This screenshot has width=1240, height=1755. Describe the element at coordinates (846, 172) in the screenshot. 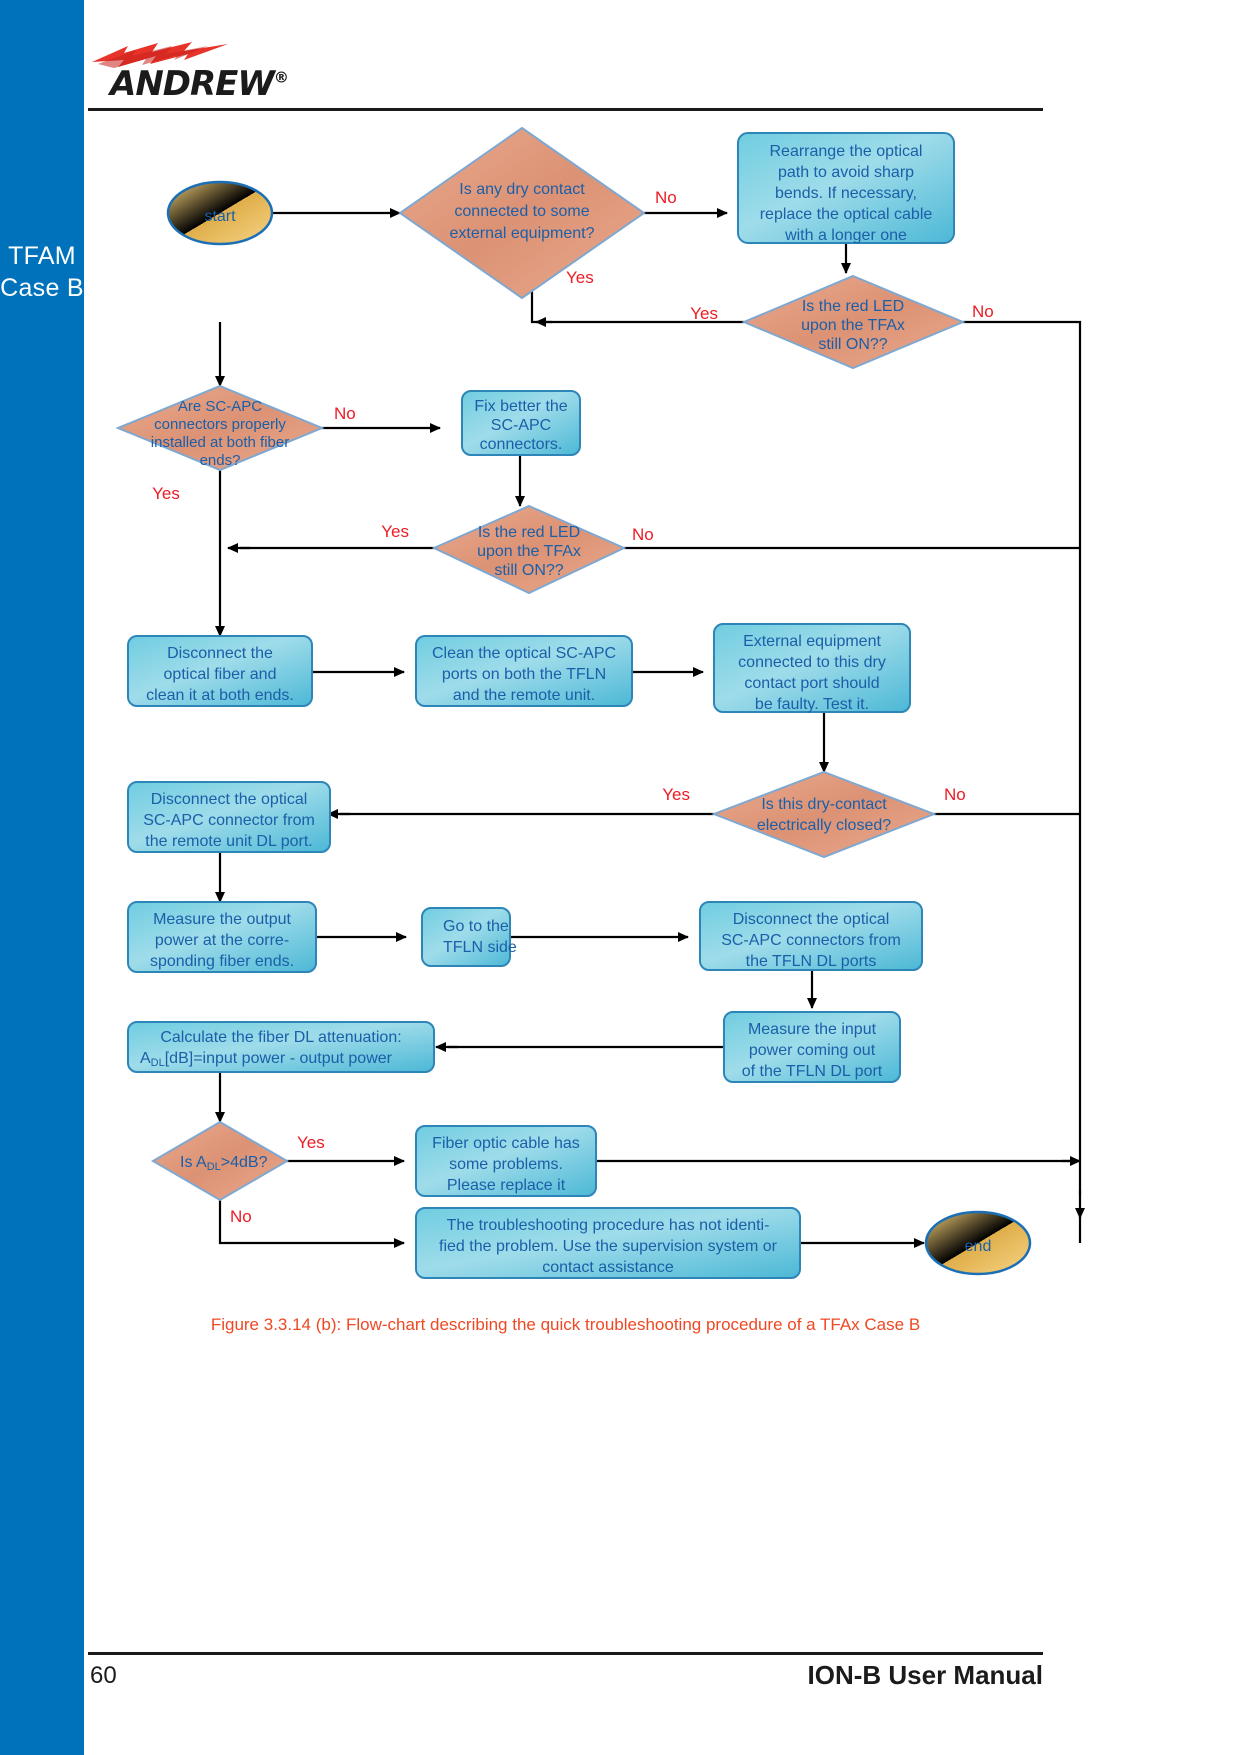

I see `node-rearrange-line2: path to avoid sharp` at that location.